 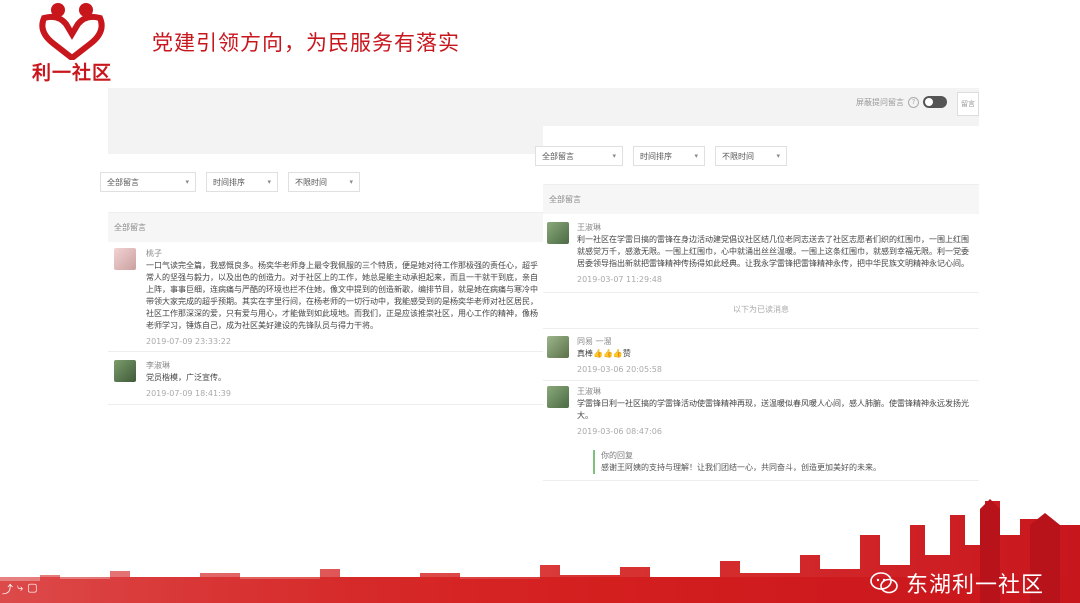 What do you see at coordinates (72, 31) in the screenshot?
I see `heart-people-icon` at bounding box center [72, 31].